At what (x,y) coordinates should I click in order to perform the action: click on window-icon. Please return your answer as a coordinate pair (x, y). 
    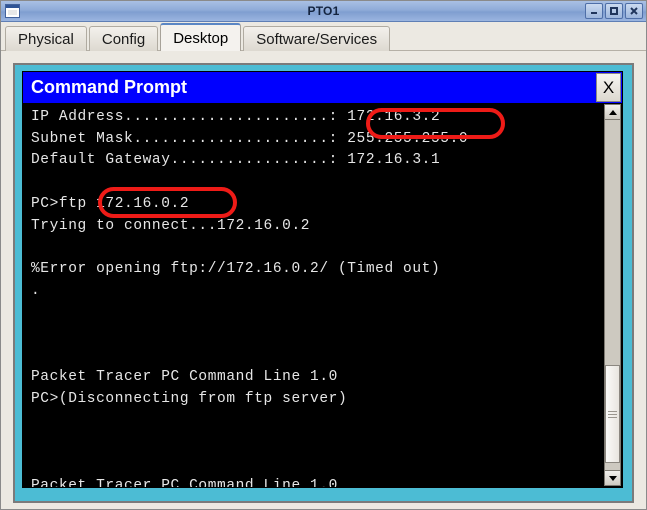
    Looking at the image, I should click on (12, 11).